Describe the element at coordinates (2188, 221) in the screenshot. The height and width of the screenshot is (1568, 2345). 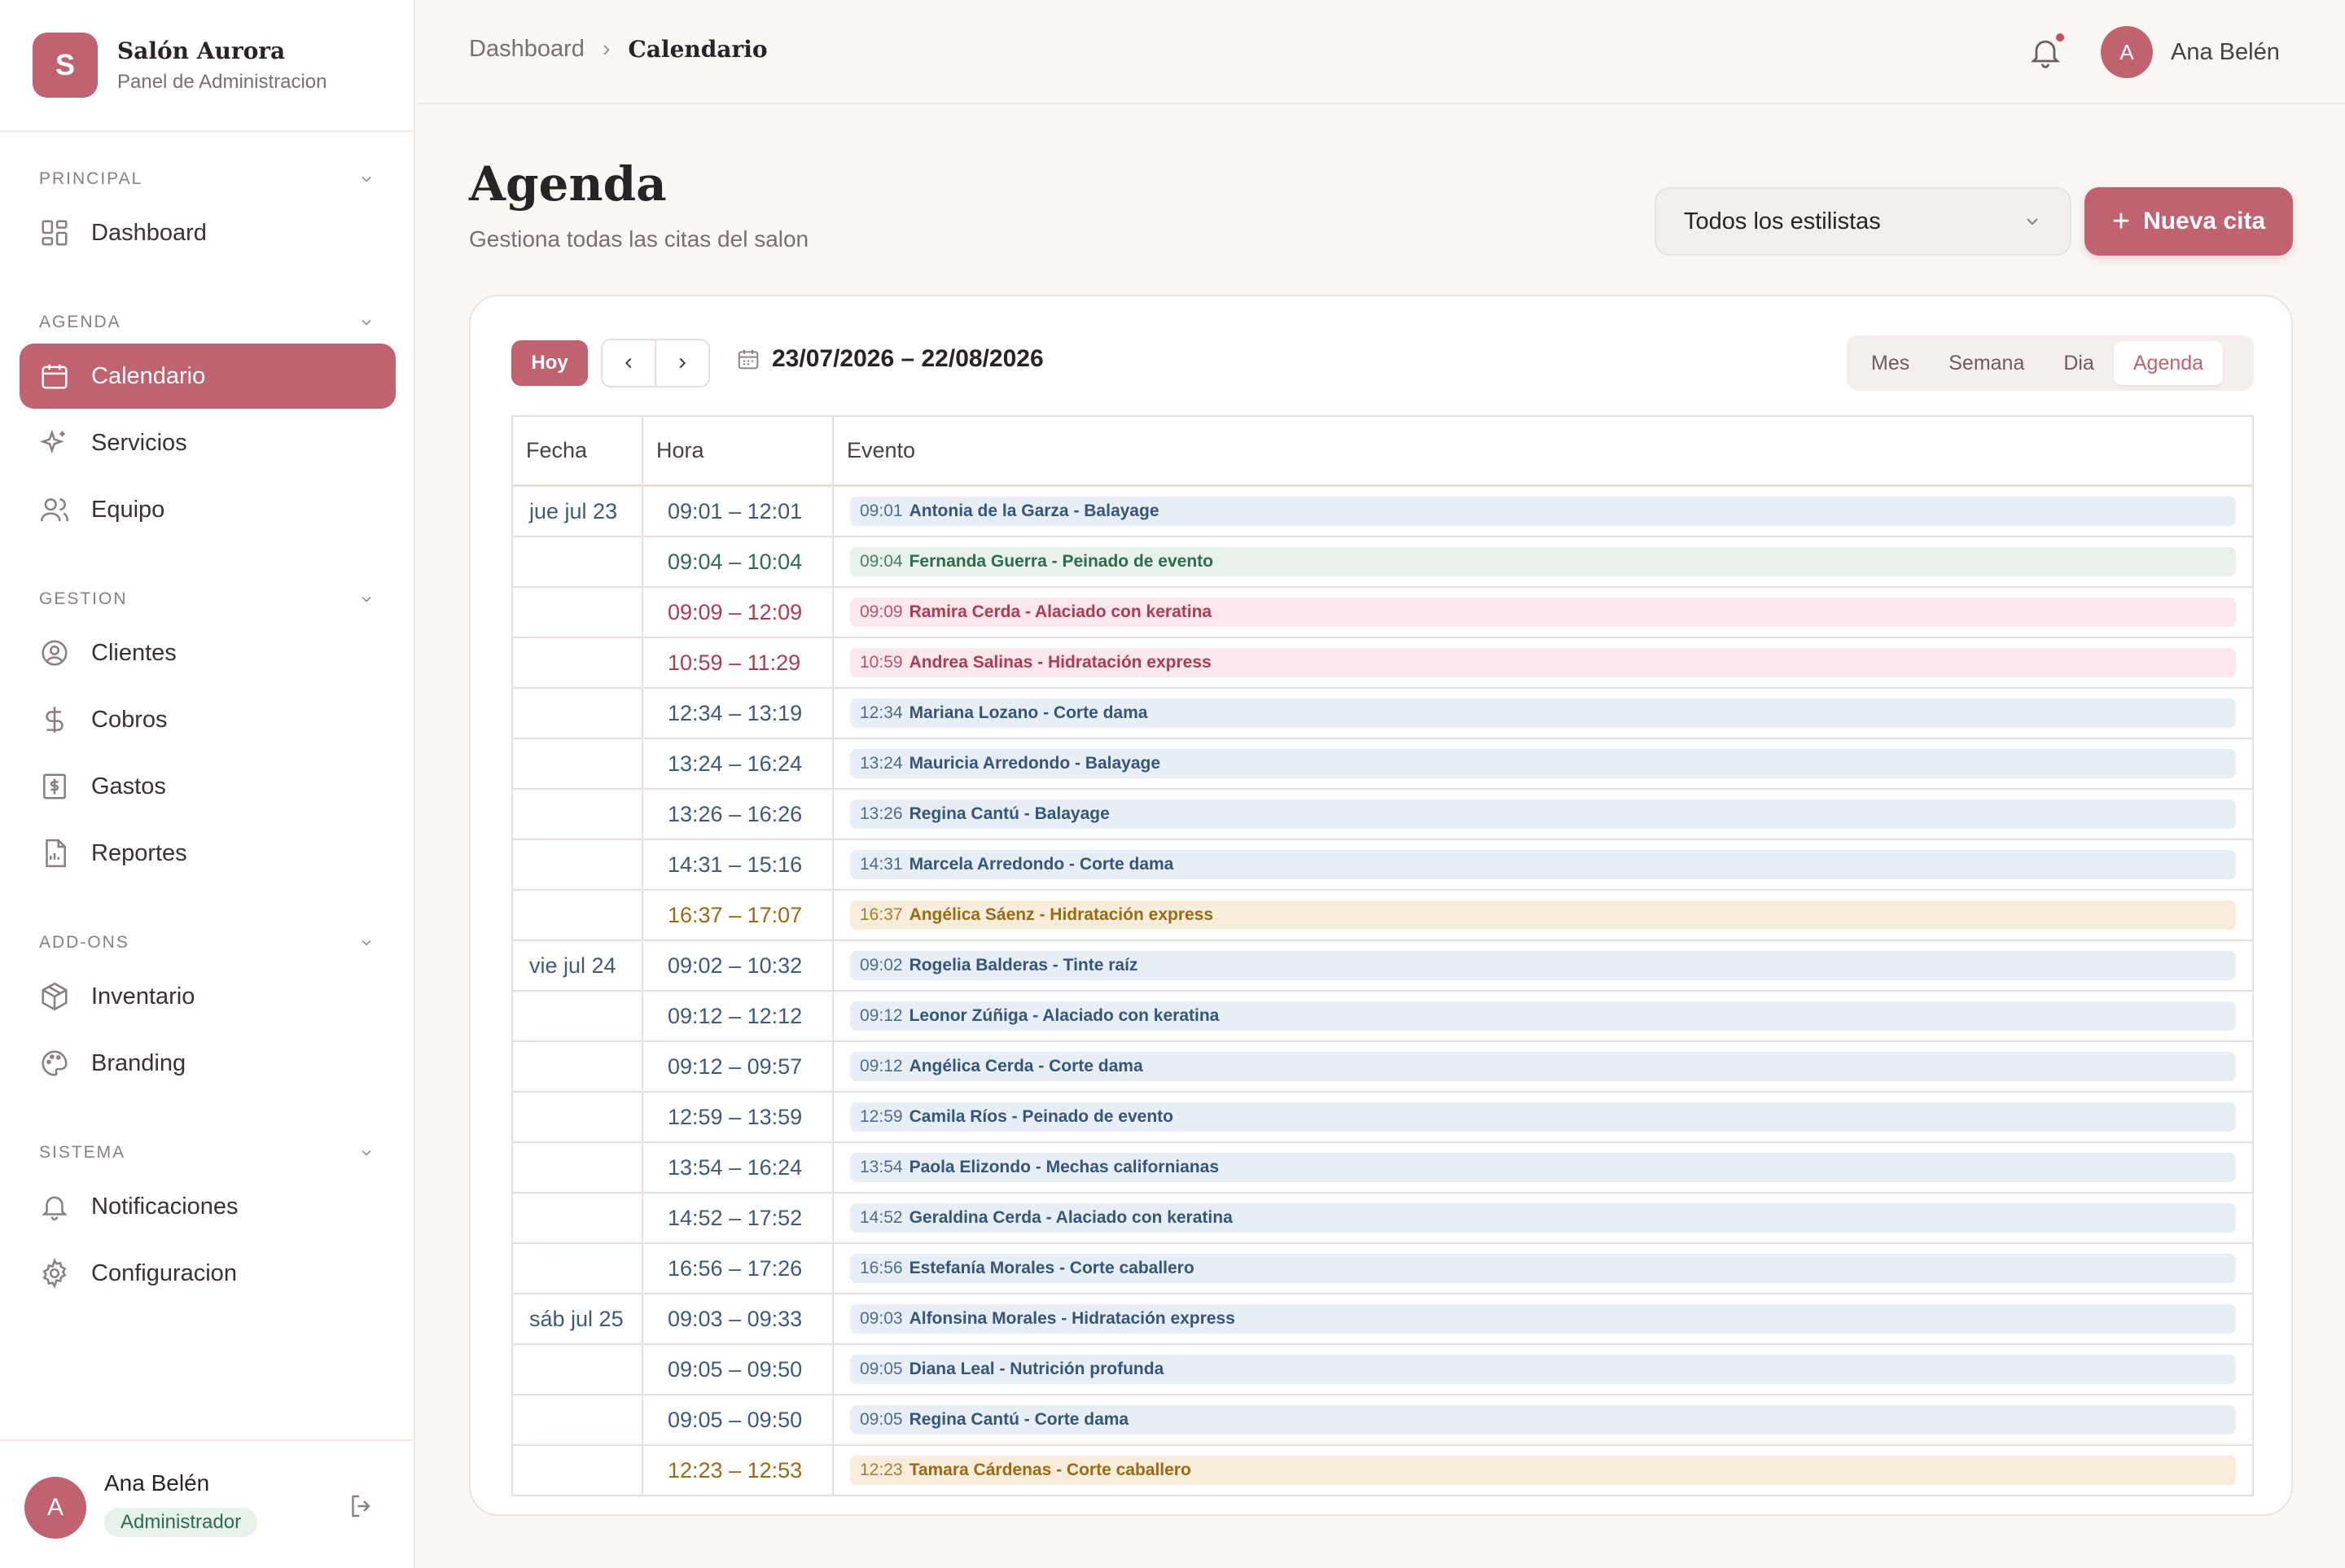
I see `new-appointment-button: + Nueva cita` at that location.